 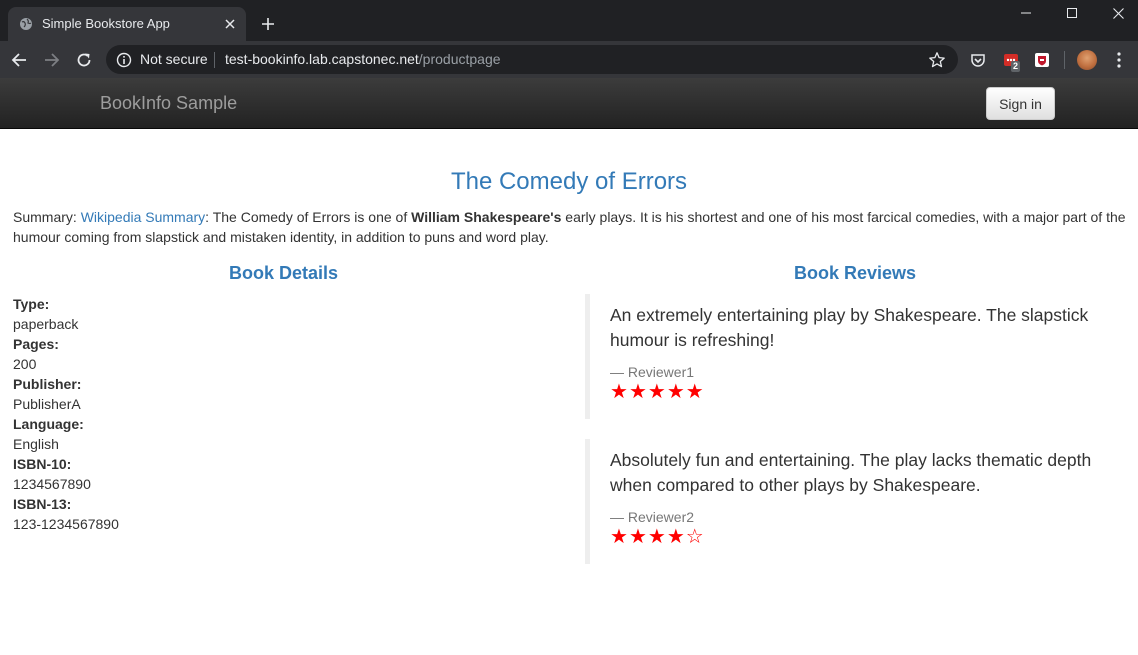 I want to click on detail-label: Pages:, so click(x=36, y=344).